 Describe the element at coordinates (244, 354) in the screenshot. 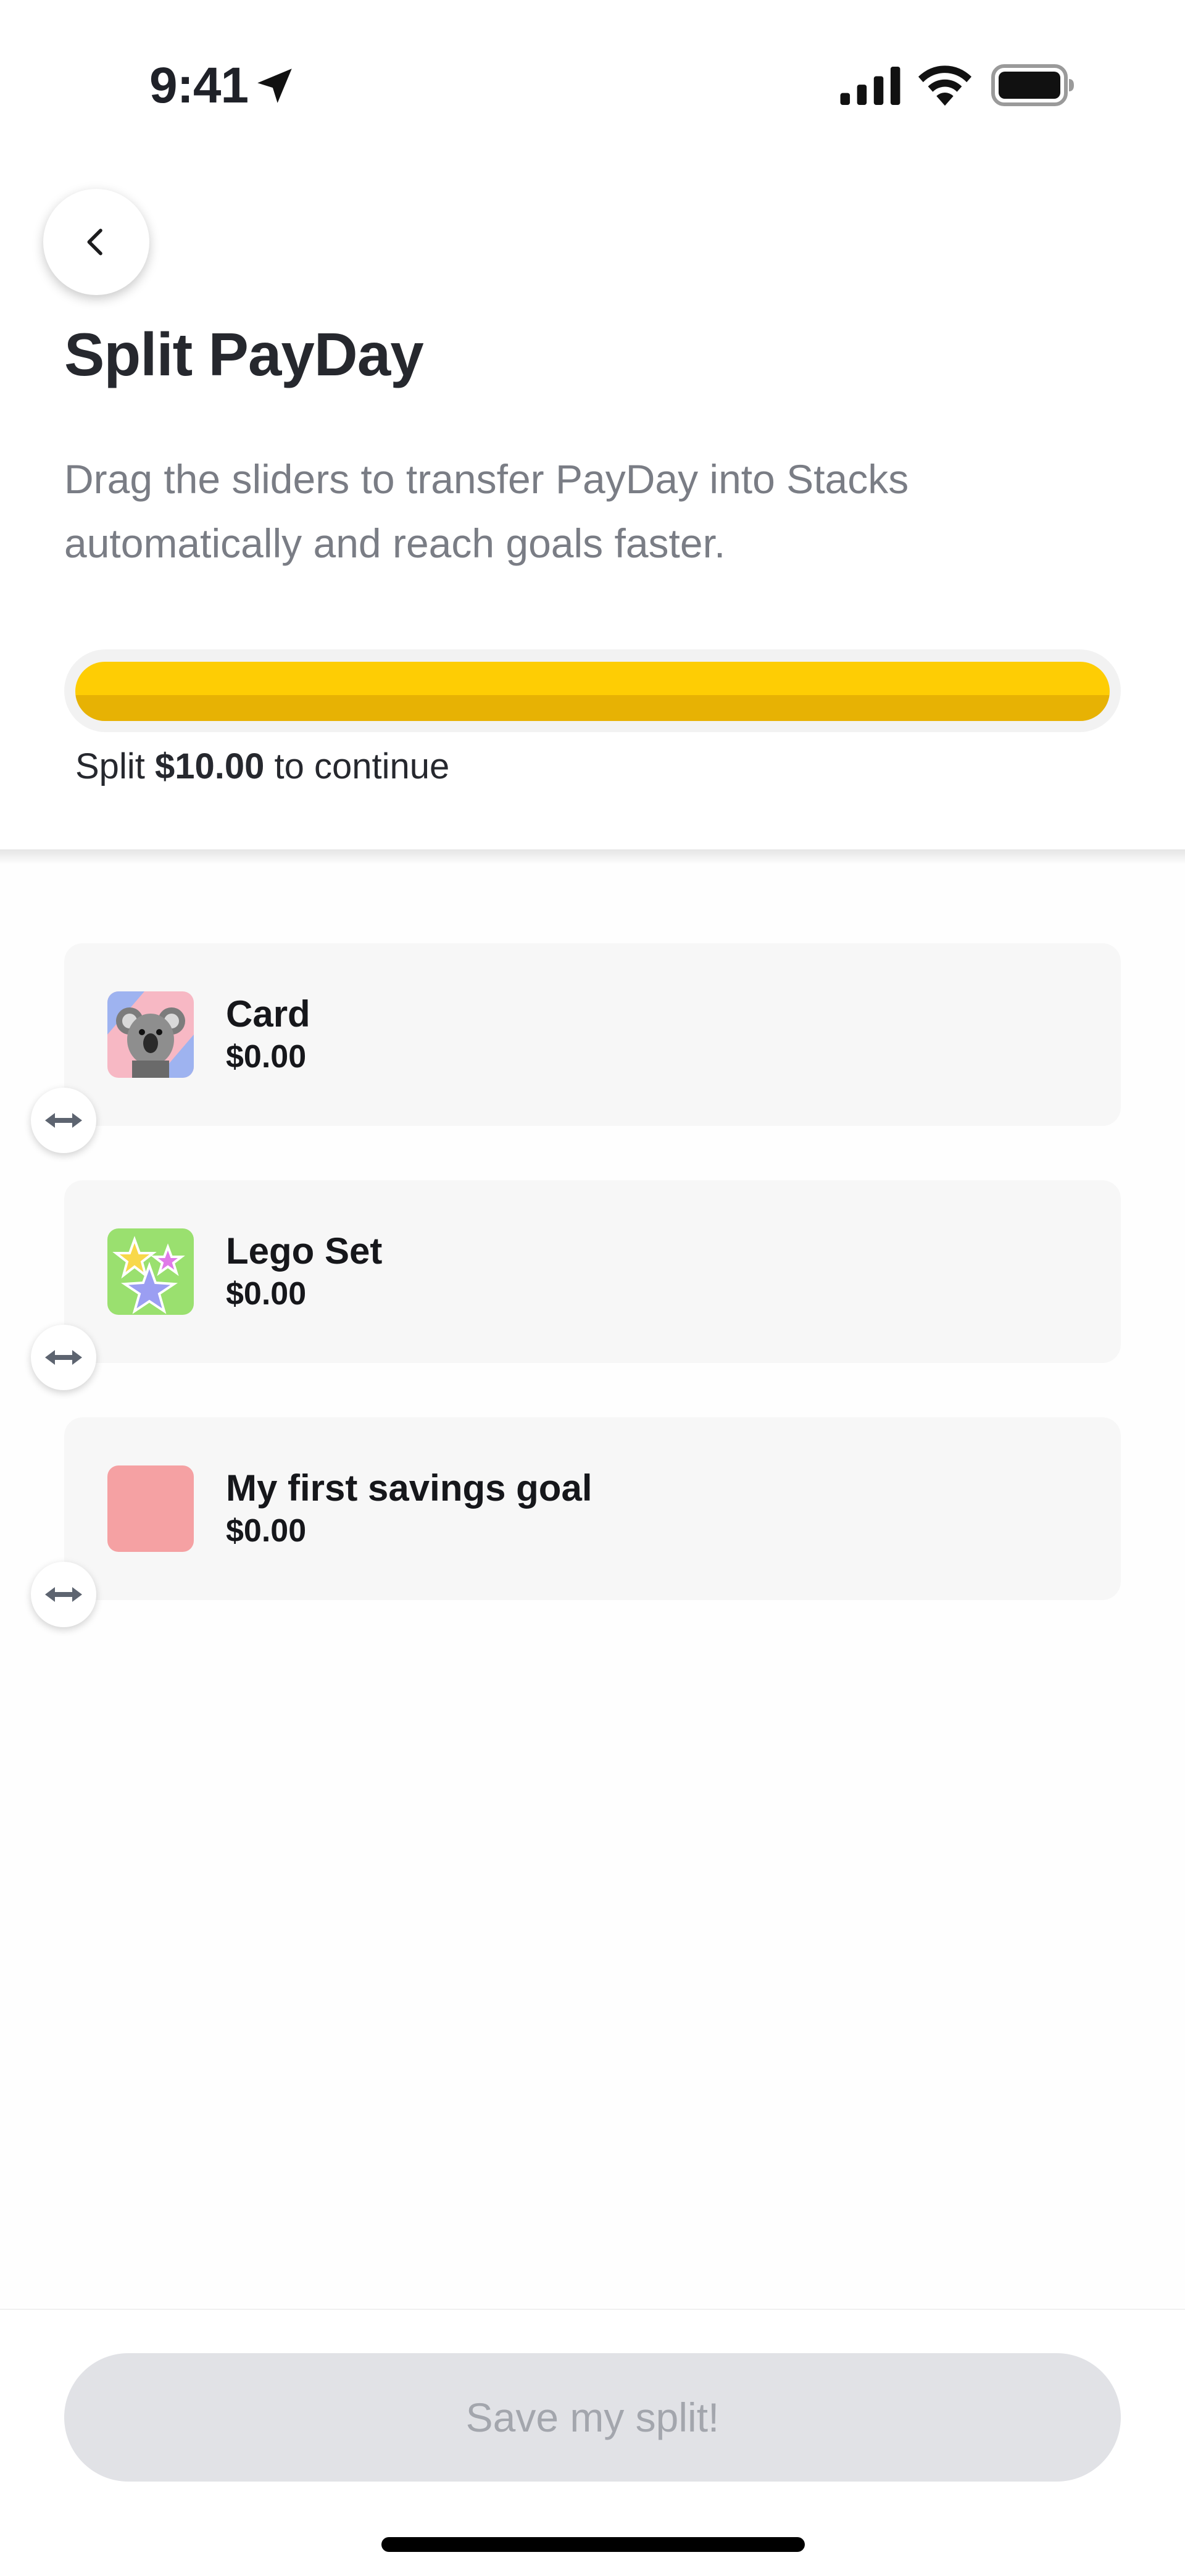

I see `page-title: Split PayDay` at that location.